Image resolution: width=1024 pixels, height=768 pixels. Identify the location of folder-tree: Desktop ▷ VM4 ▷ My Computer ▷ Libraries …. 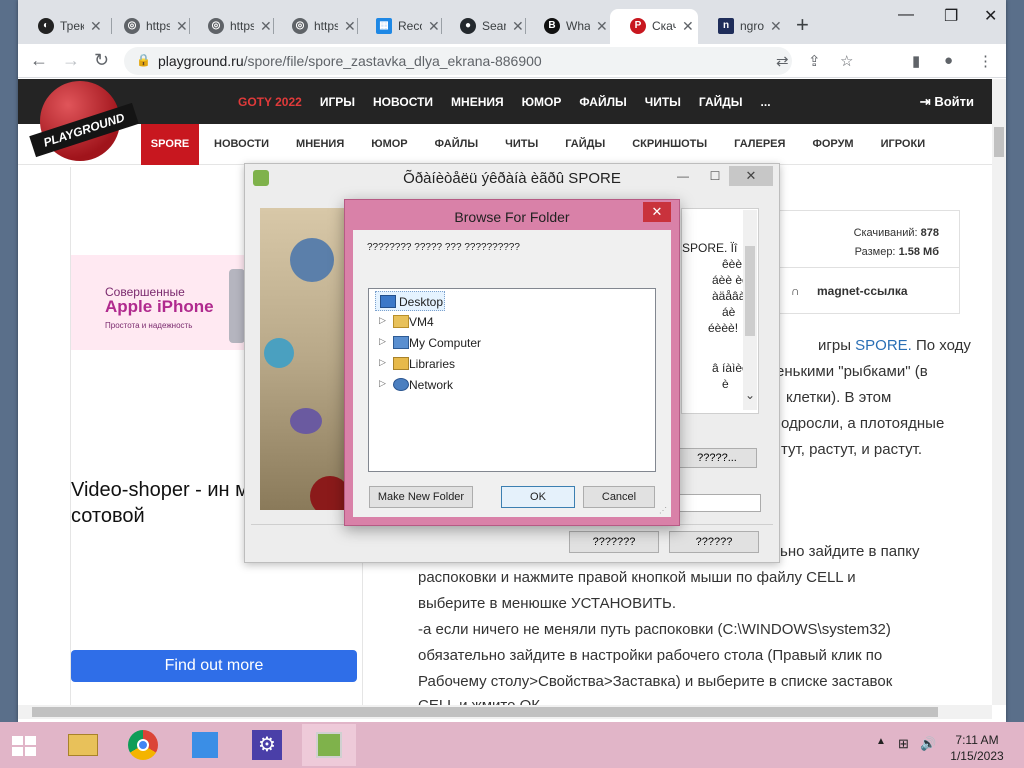
(512, 380).